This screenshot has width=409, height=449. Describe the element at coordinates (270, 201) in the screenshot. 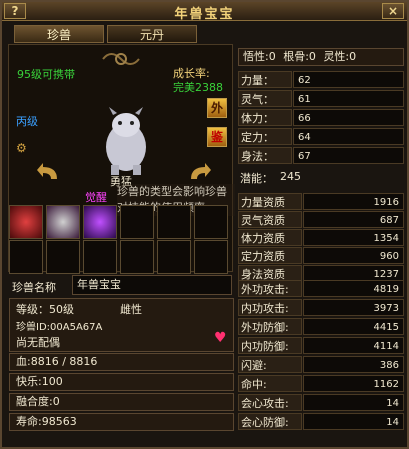

I see `aptitude-label: 力量资质` at that location.